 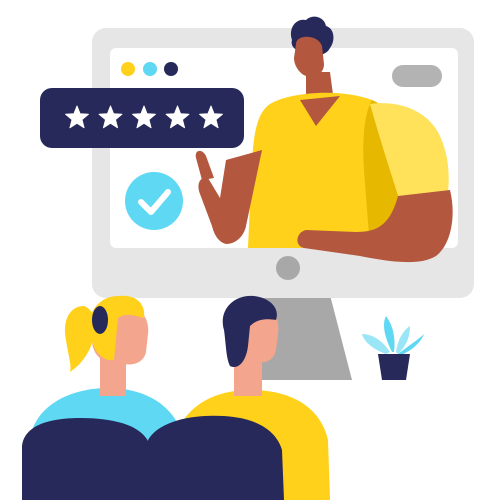 What do you see at coordinates (171, 69) in the screenshot?
I see `window-dot-navy` at bounding box center [171, 69].